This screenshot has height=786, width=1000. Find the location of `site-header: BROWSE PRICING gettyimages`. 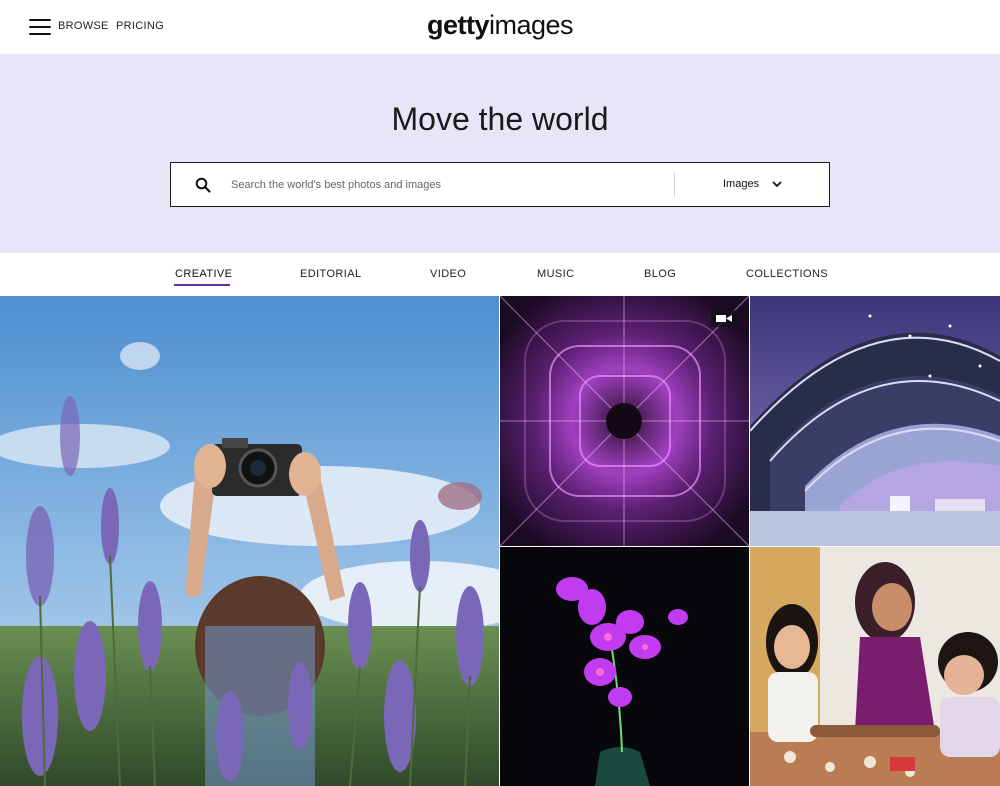

site-header: BROWSE PRICING gettyimages is located at coordinates (500, 27).